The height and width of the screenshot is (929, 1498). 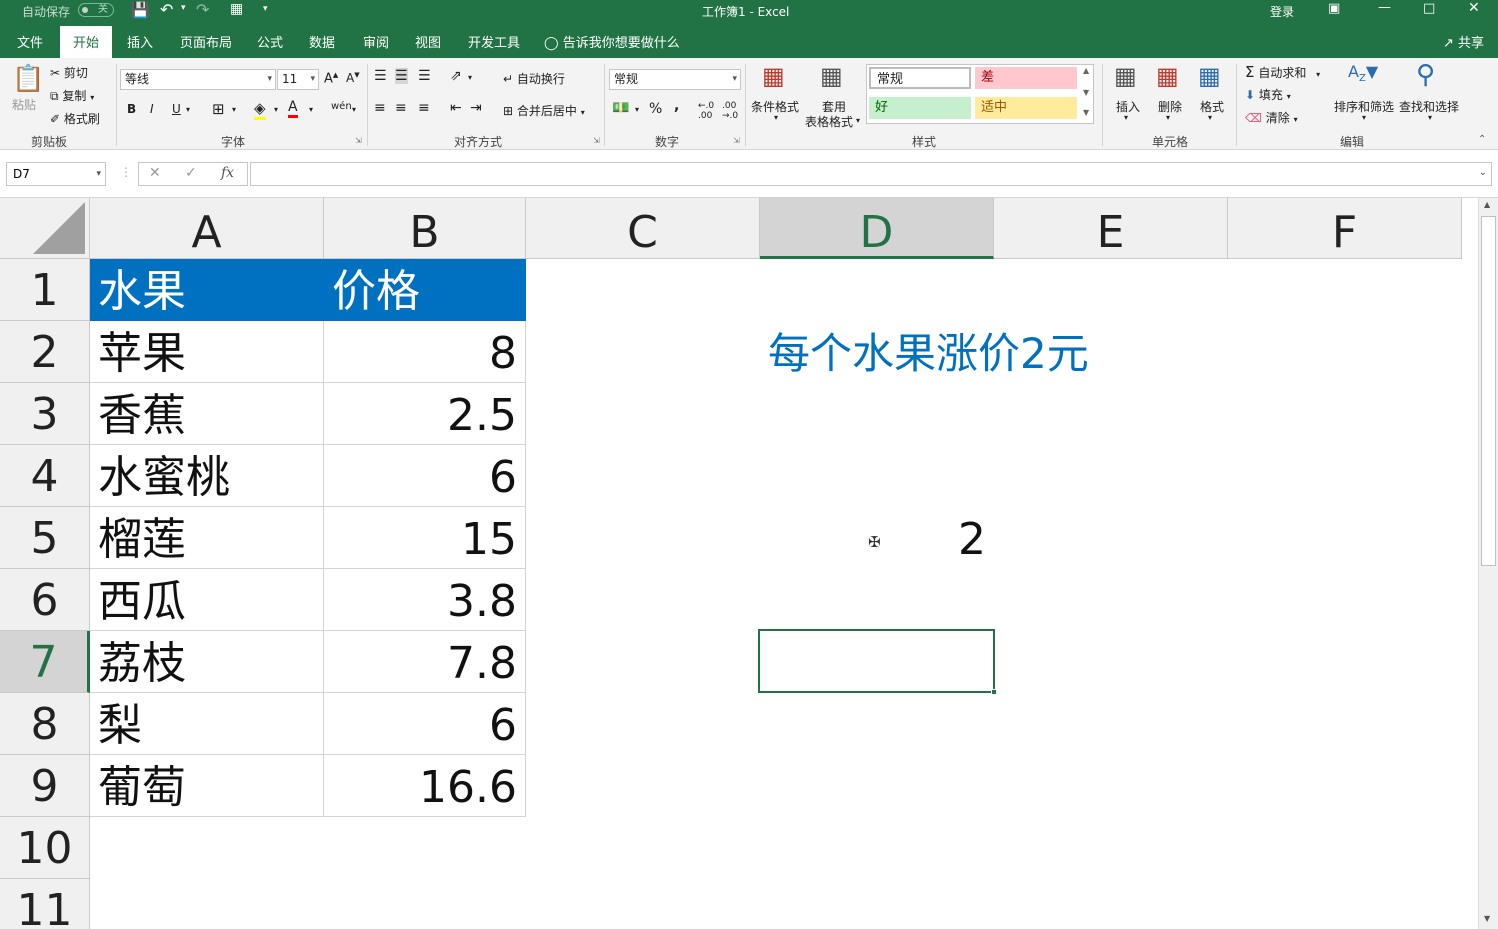 I want to click on style-bad: 差, so click(x=1026, y=78).